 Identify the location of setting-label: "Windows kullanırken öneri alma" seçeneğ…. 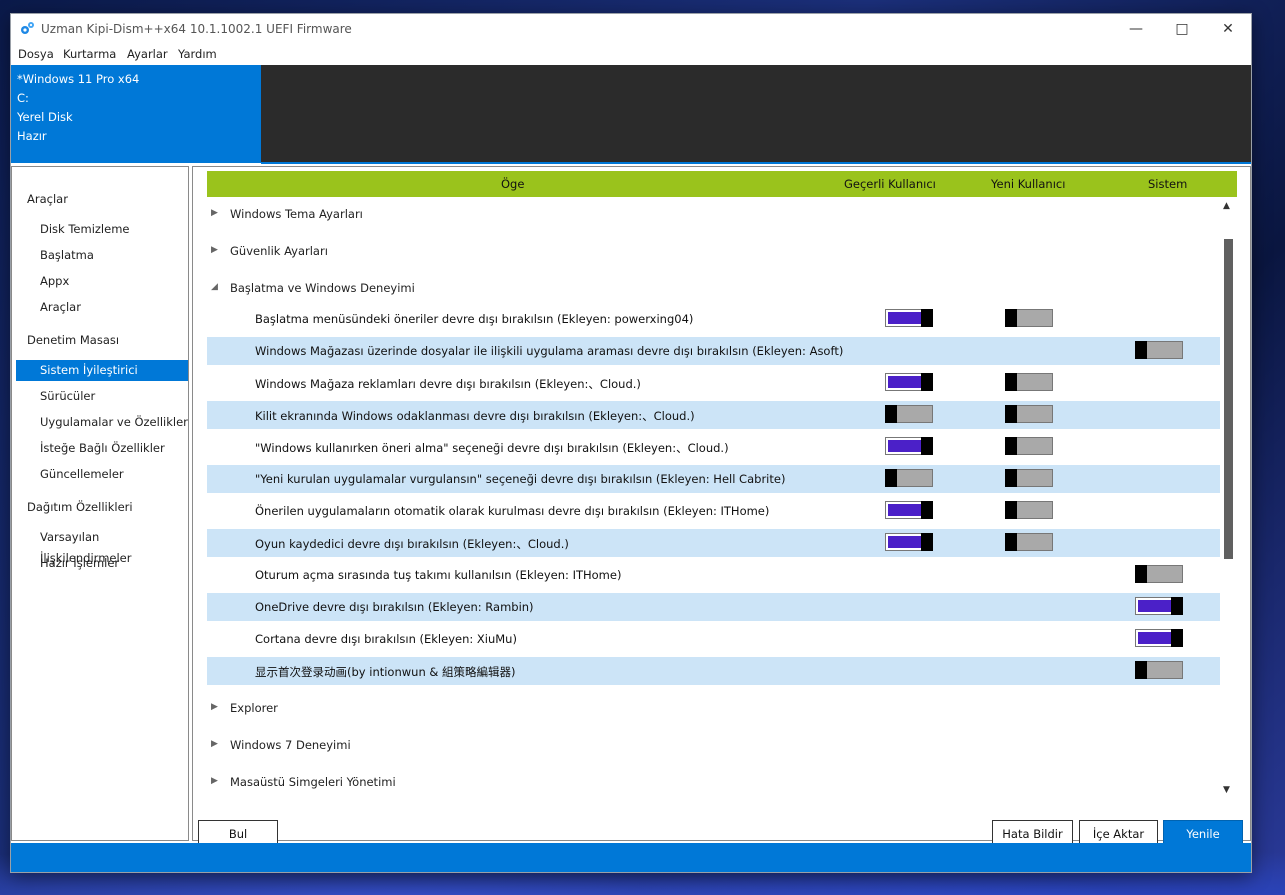
(492, 448).